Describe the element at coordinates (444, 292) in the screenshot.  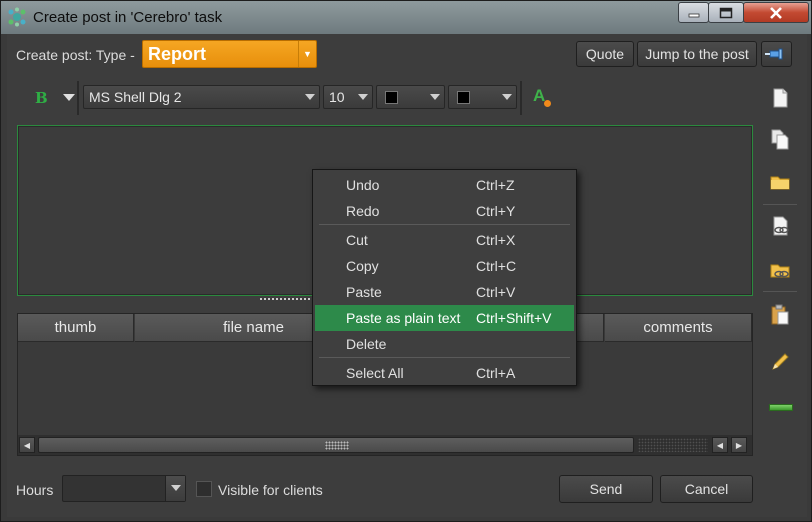
I see `menu-item-paste: Paste Ctrl+V` at that location.